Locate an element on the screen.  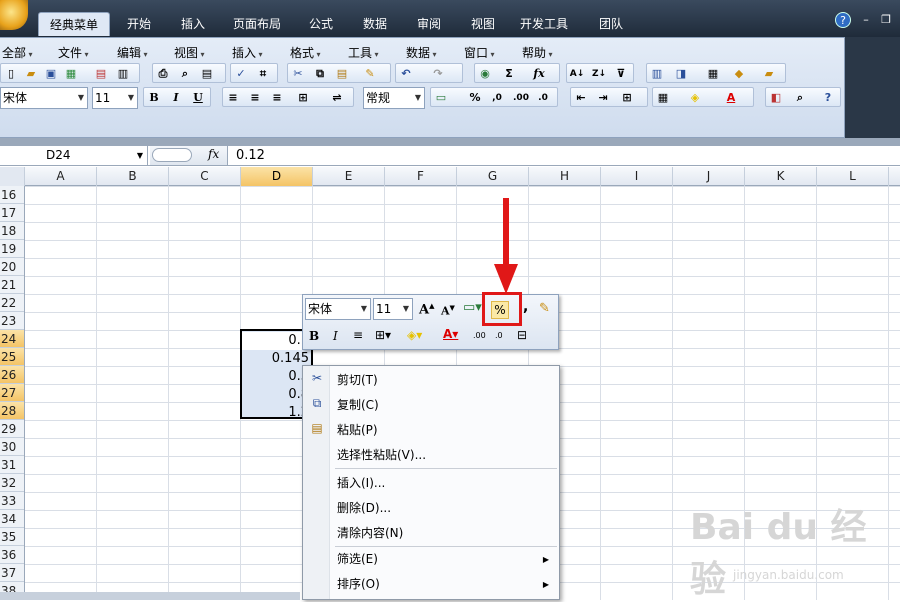
context-clear-contents: 清除内容(N) is located at coordinates (370, 533).